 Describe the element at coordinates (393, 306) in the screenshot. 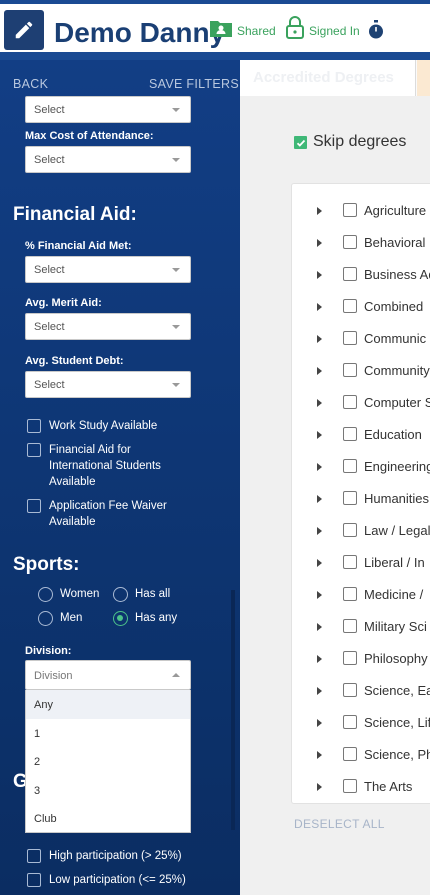

I see `degree-label: Combined` at that location.